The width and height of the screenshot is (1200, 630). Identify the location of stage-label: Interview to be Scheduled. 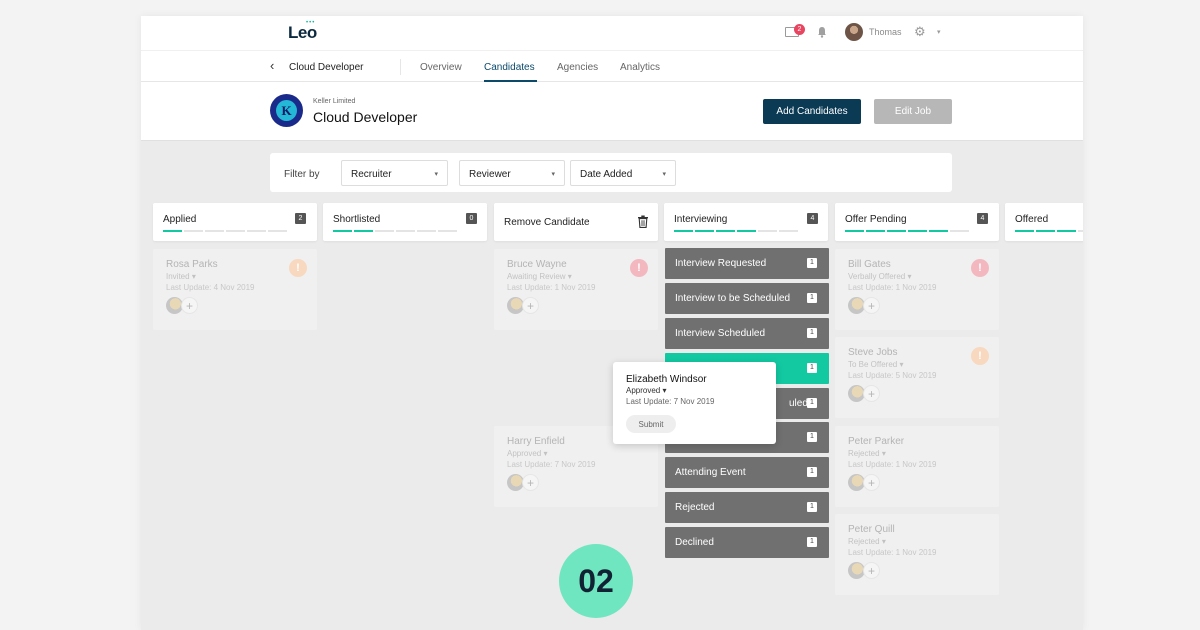
(733, 298).